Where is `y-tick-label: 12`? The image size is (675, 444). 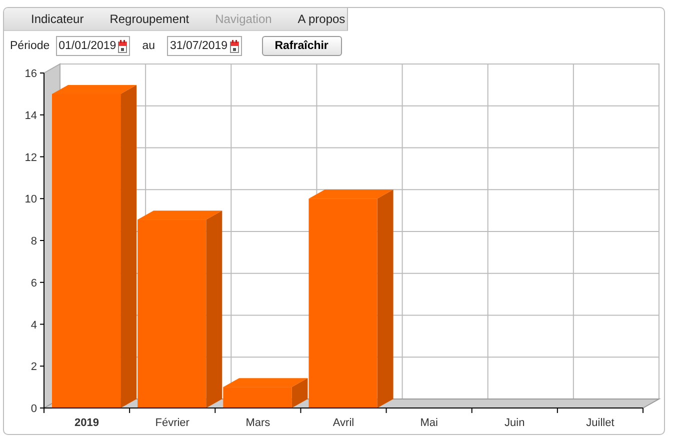
y-tick-label: 12 is located at coordinates (30, 158).